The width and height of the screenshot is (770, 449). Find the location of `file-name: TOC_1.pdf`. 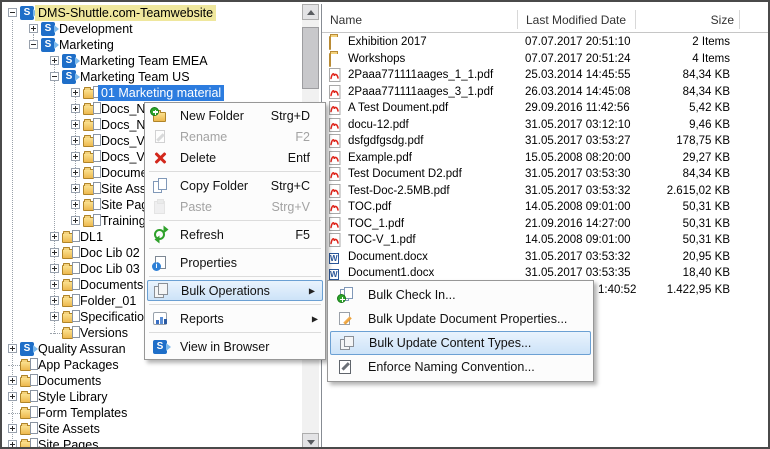

file-name: TOC_1.pdf is located at coordinates (376, 224).